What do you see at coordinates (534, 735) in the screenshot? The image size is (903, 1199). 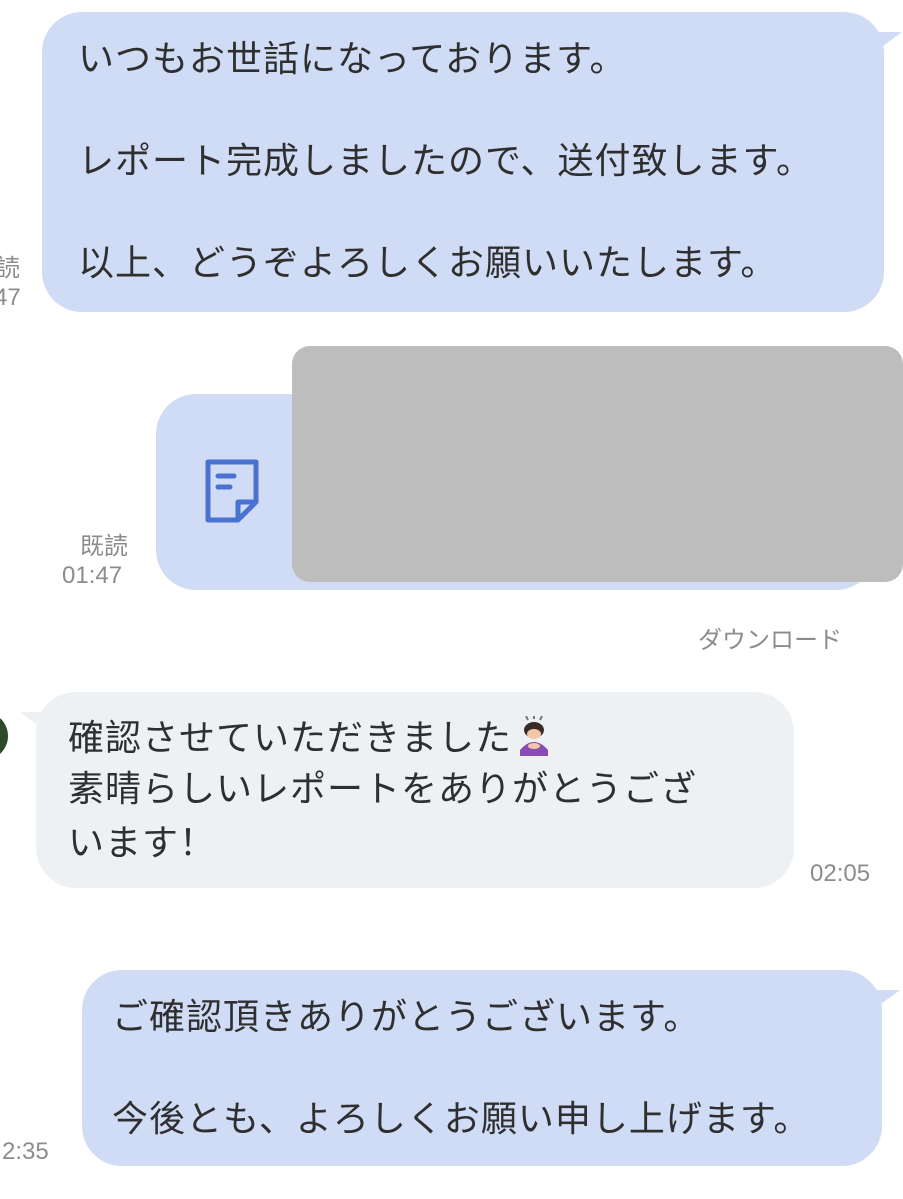 I see `woman-bowing-emoji` at bounding box center [534, 735].